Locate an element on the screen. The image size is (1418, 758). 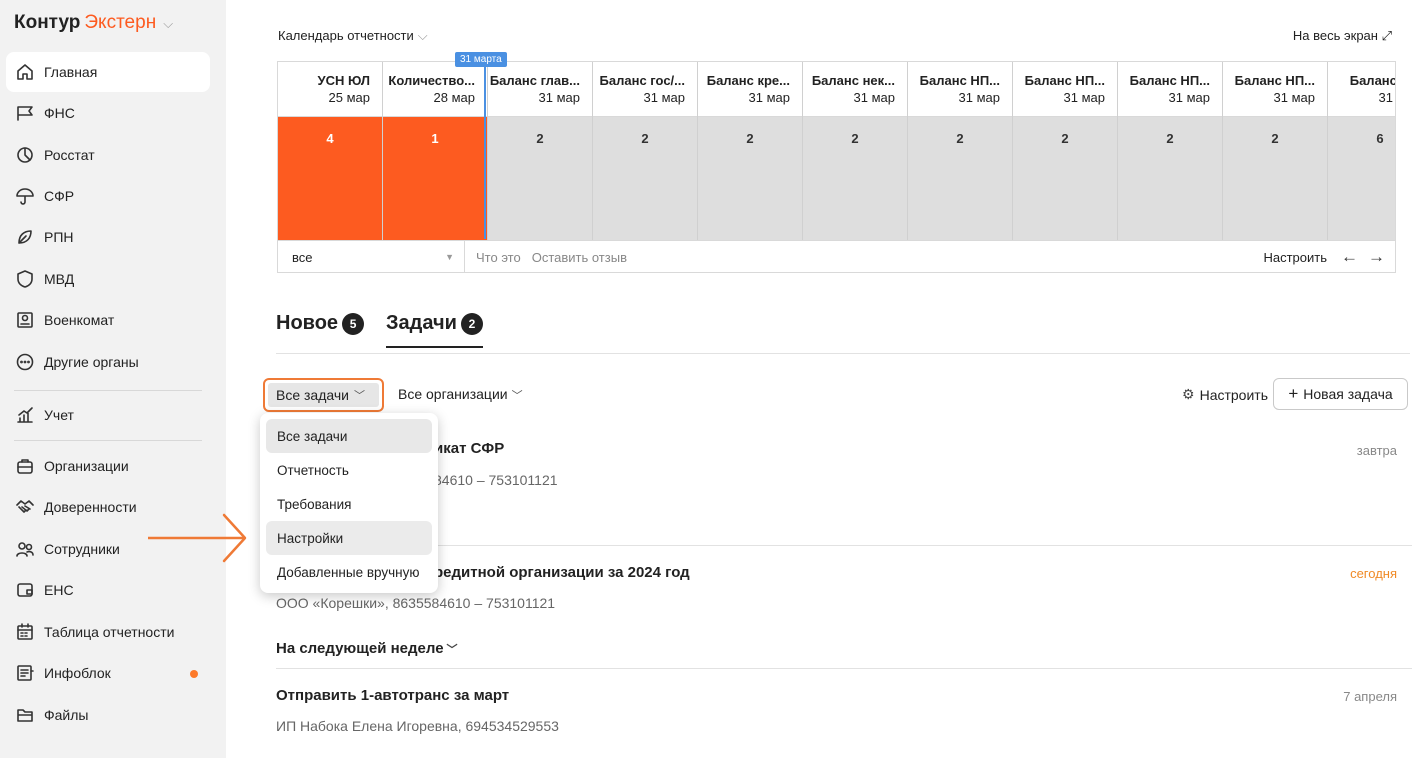
calendar-title-label: Календарь отчетности is located at coordinates (346, 35).